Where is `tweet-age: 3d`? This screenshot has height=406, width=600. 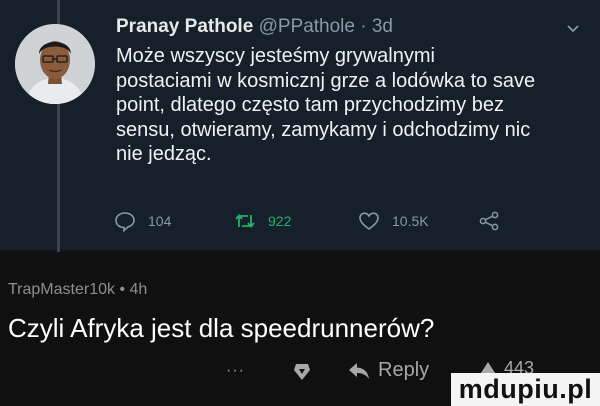 tweet-age: 3d is located at coordinates (382, 26).